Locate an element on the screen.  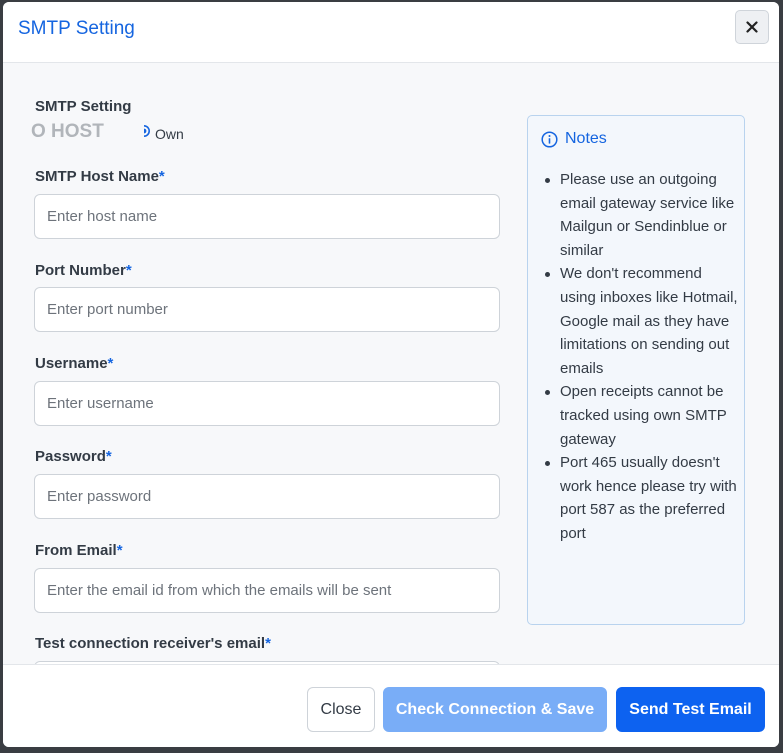
radio-host-option: O HOST is located at coordinates (67, 132).